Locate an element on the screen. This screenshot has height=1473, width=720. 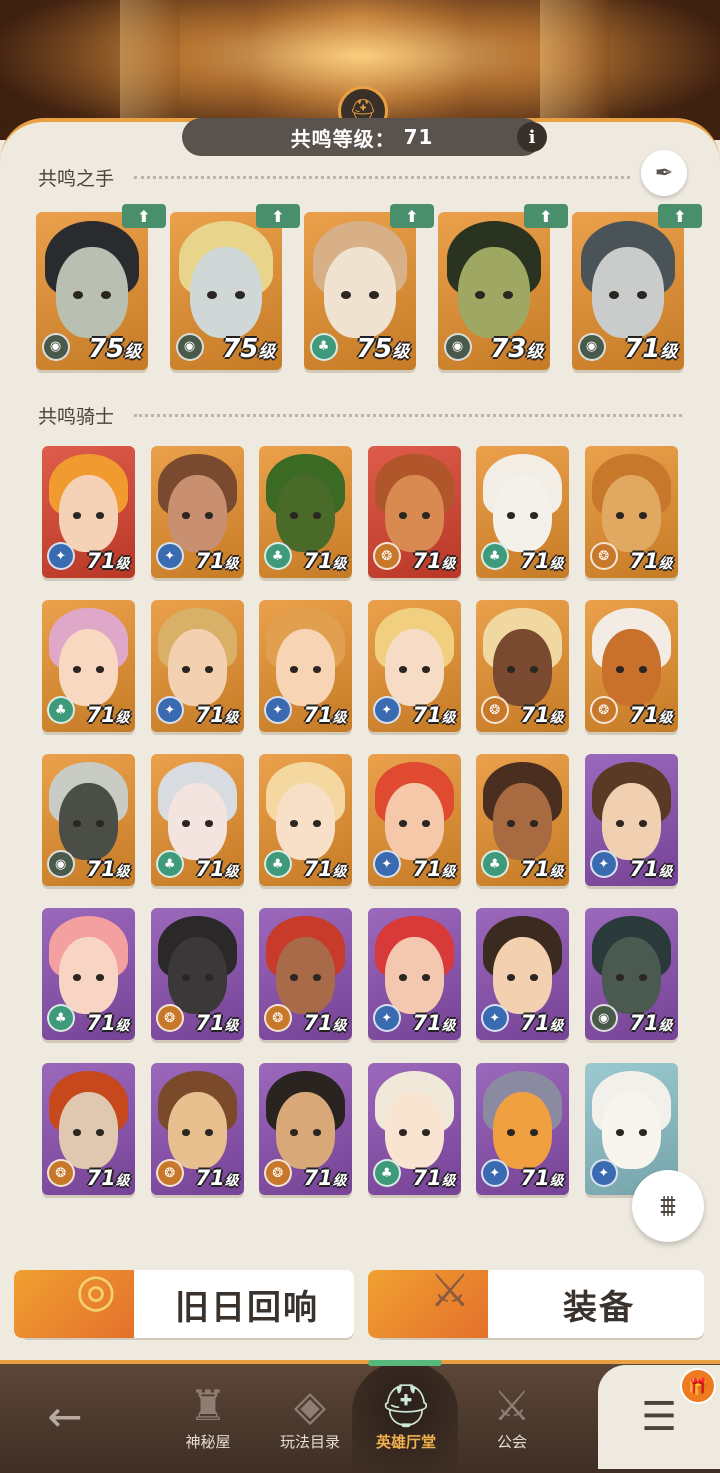
sword-chest-icon: ⚔ is located at coordinates (450, 1290).